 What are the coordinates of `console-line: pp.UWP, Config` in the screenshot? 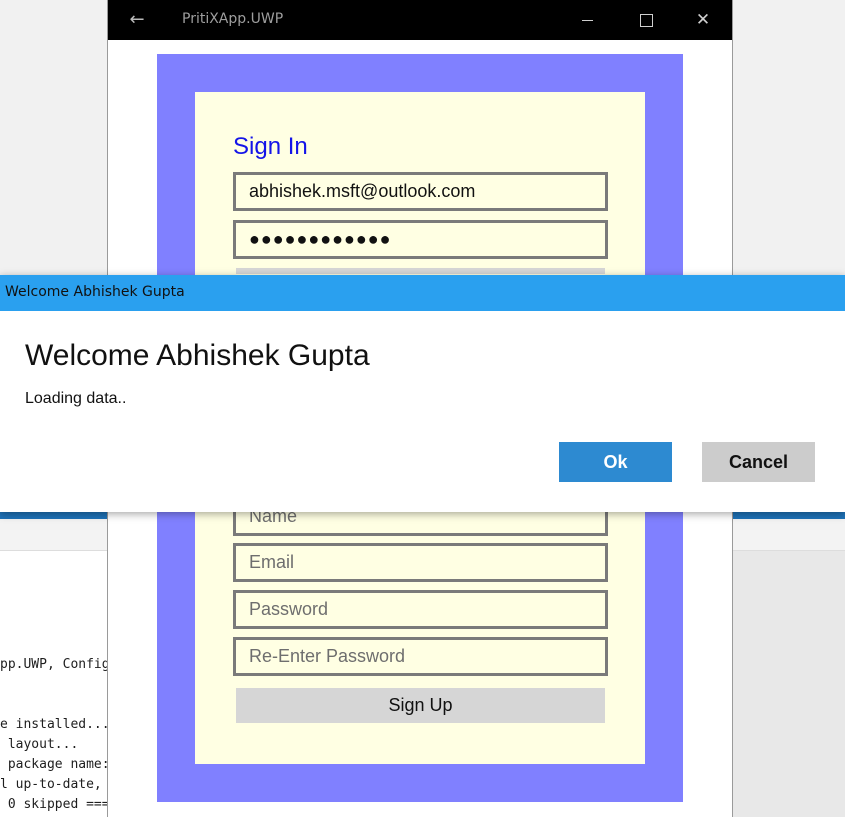 It's located at (53, 664).